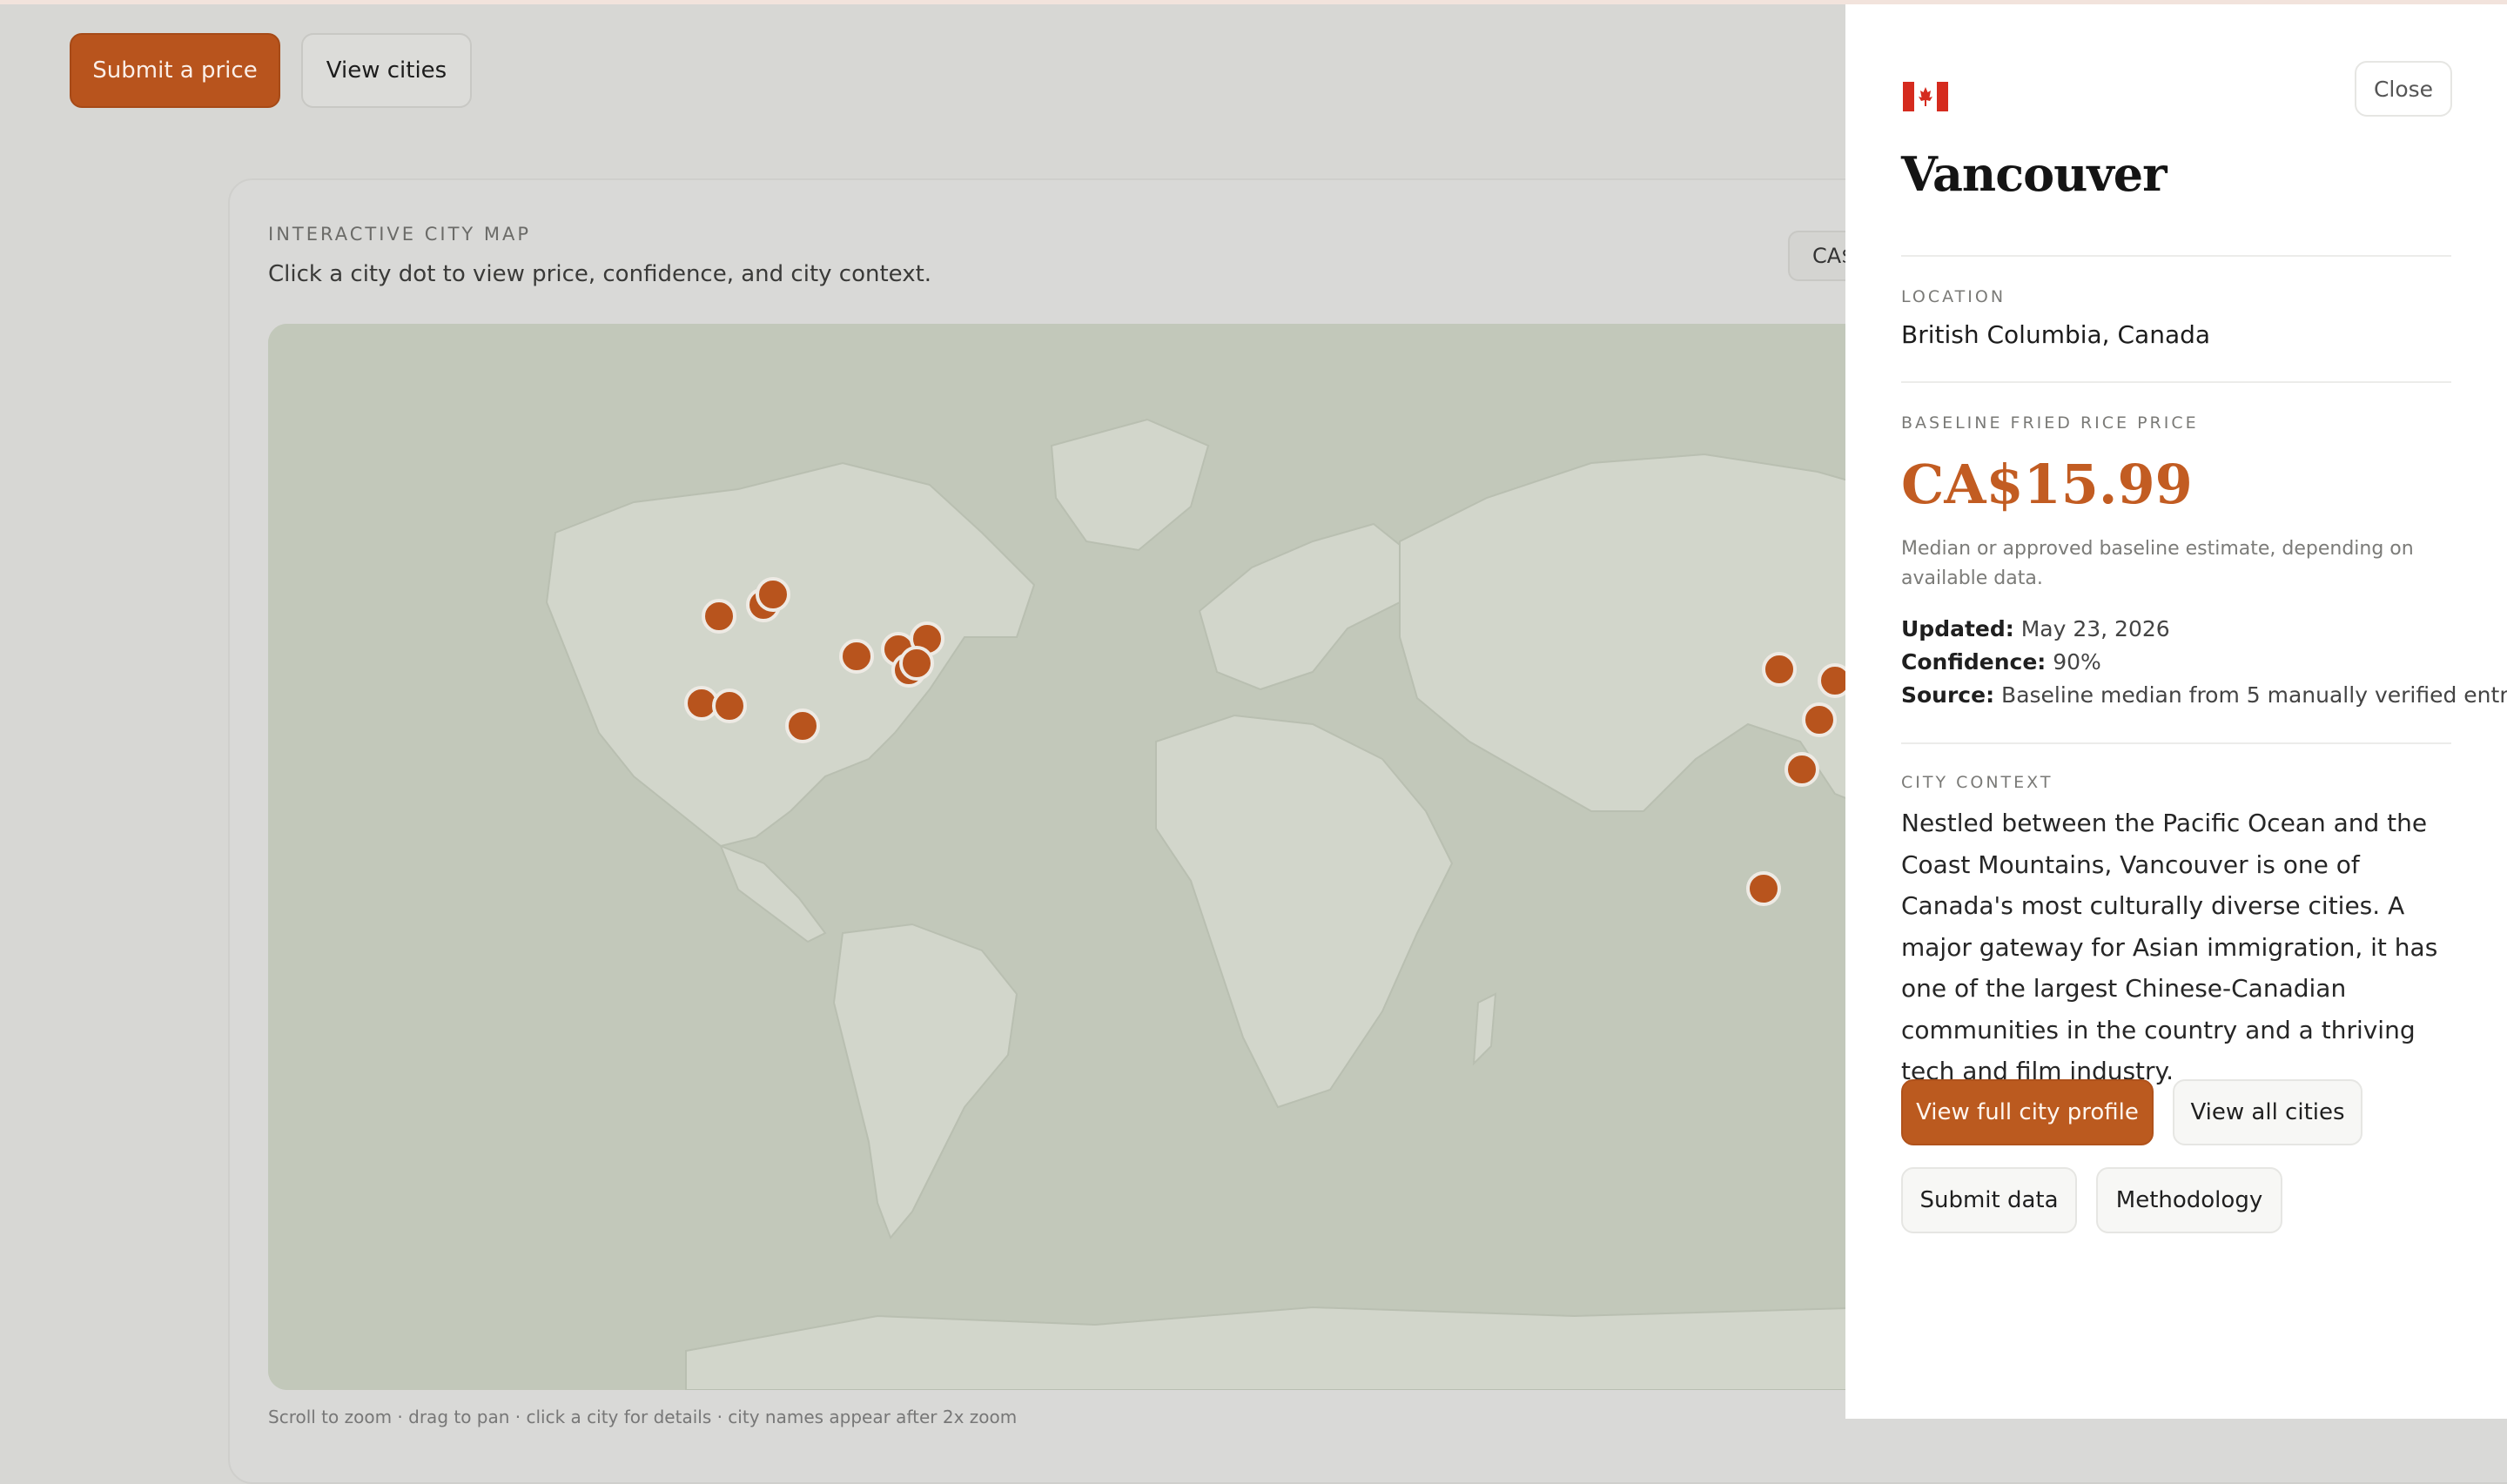  I want to click on view-full-city-profile-button: View full city profile, so click(2027, 1112).